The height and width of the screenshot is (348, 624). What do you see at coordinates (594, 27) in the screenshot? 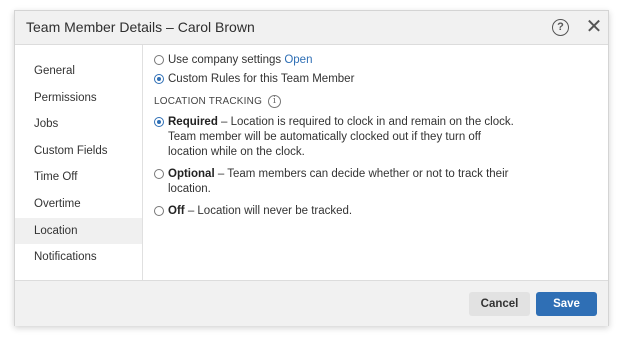
I see `close-icon: ✕` at bounding box center [594, 27].